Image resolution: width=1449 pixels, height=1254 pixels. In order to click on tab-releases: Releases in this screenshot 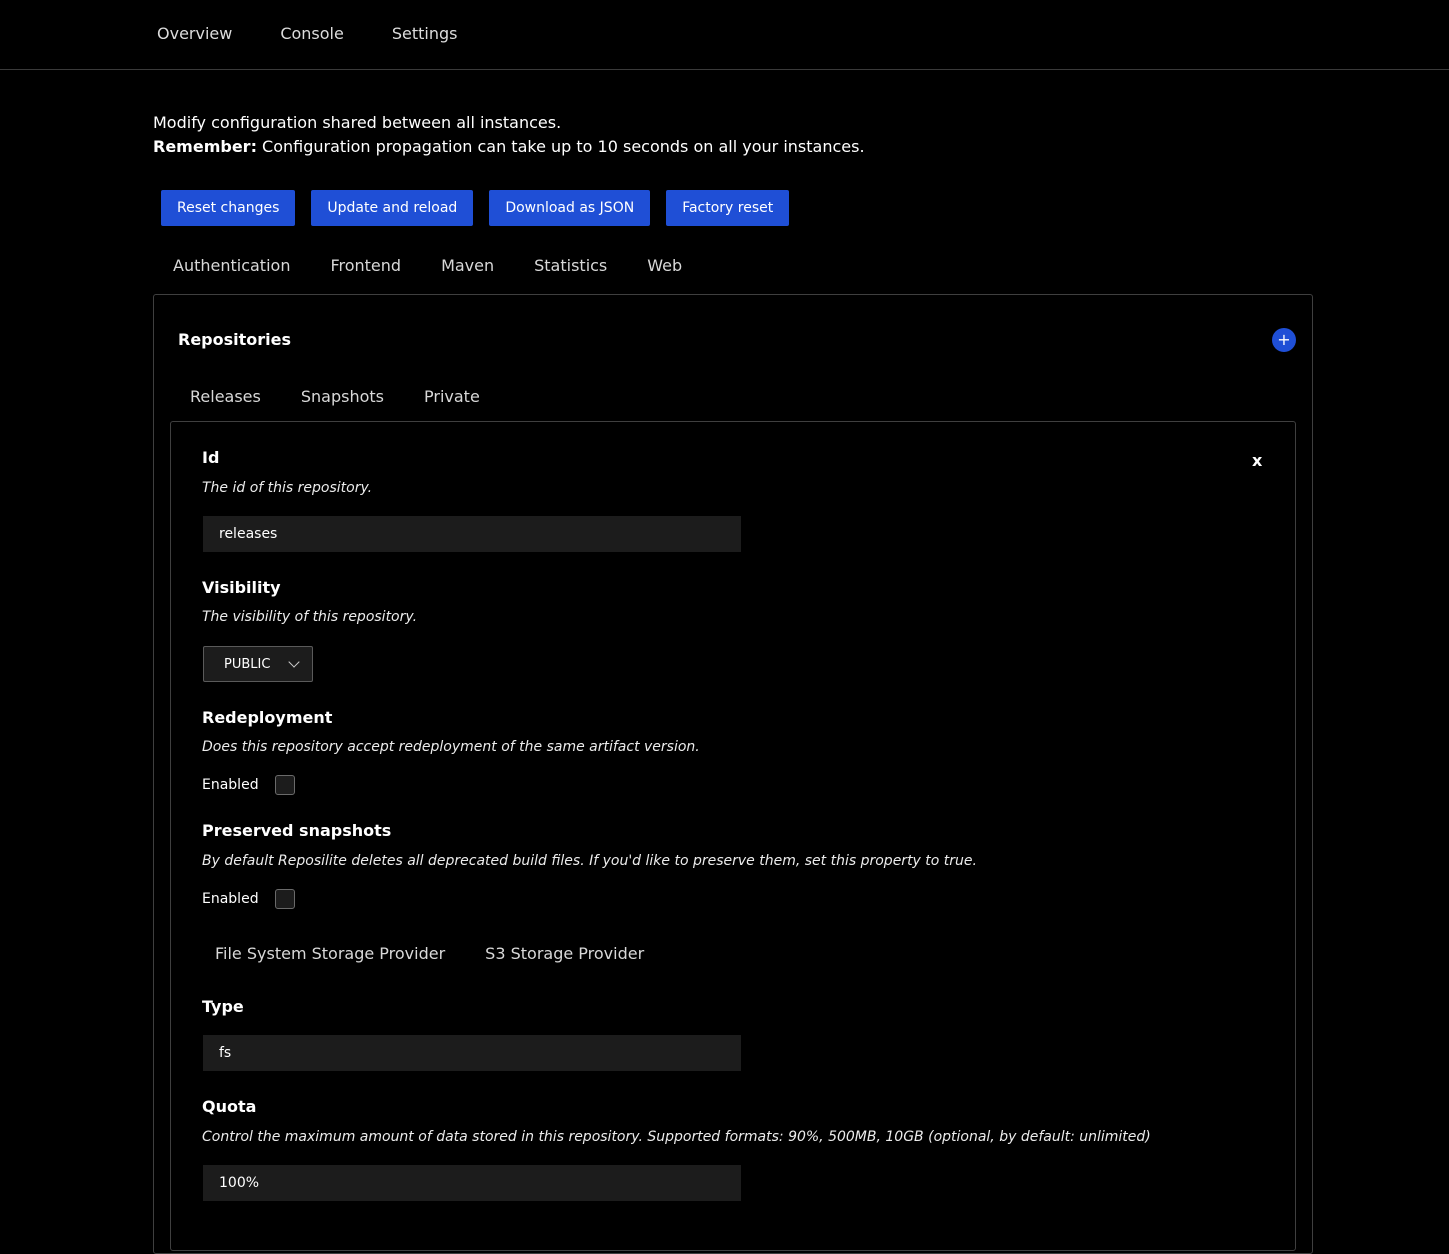, I will do `click(225, 396)`.